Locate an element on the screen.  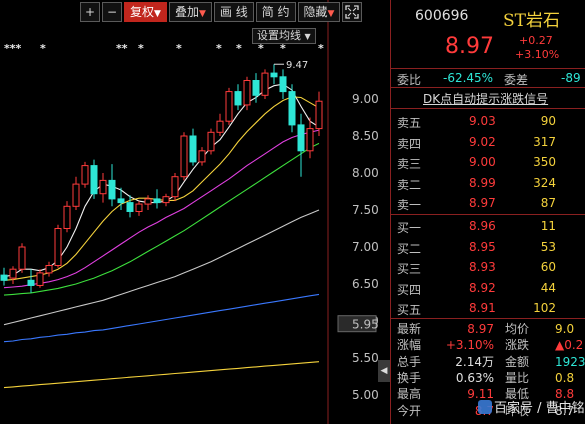
bid-row: 买二 8.95 53 is located at coordinates (488, 247).